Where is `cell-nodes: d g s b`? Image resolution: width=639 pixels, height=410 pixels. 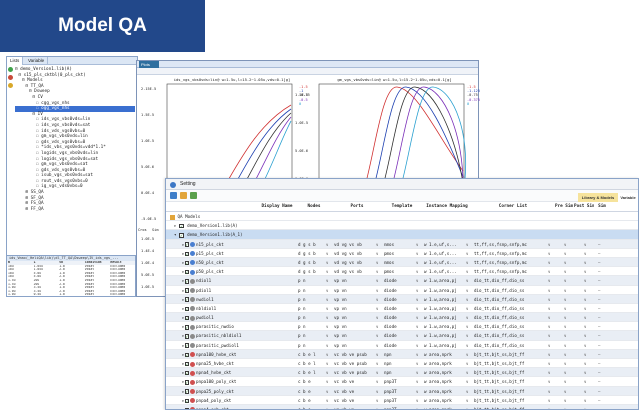 cell-nodes: d g s b is located at coordinates (312, 271).